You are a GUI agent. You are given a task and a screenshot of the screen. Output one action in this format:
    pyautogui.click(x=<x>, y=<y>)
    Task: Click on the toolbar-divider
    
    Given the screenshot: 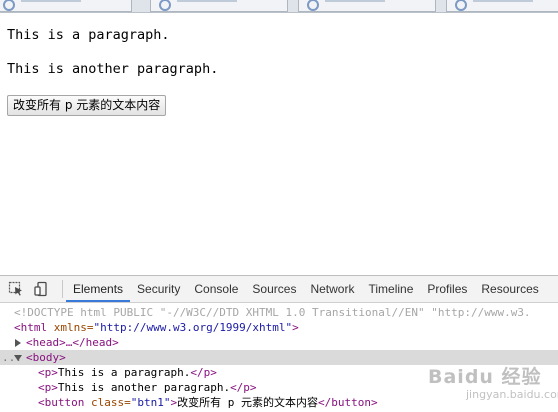 What is the action you would take?
    pyautogui.click(x=62, y=289)
    